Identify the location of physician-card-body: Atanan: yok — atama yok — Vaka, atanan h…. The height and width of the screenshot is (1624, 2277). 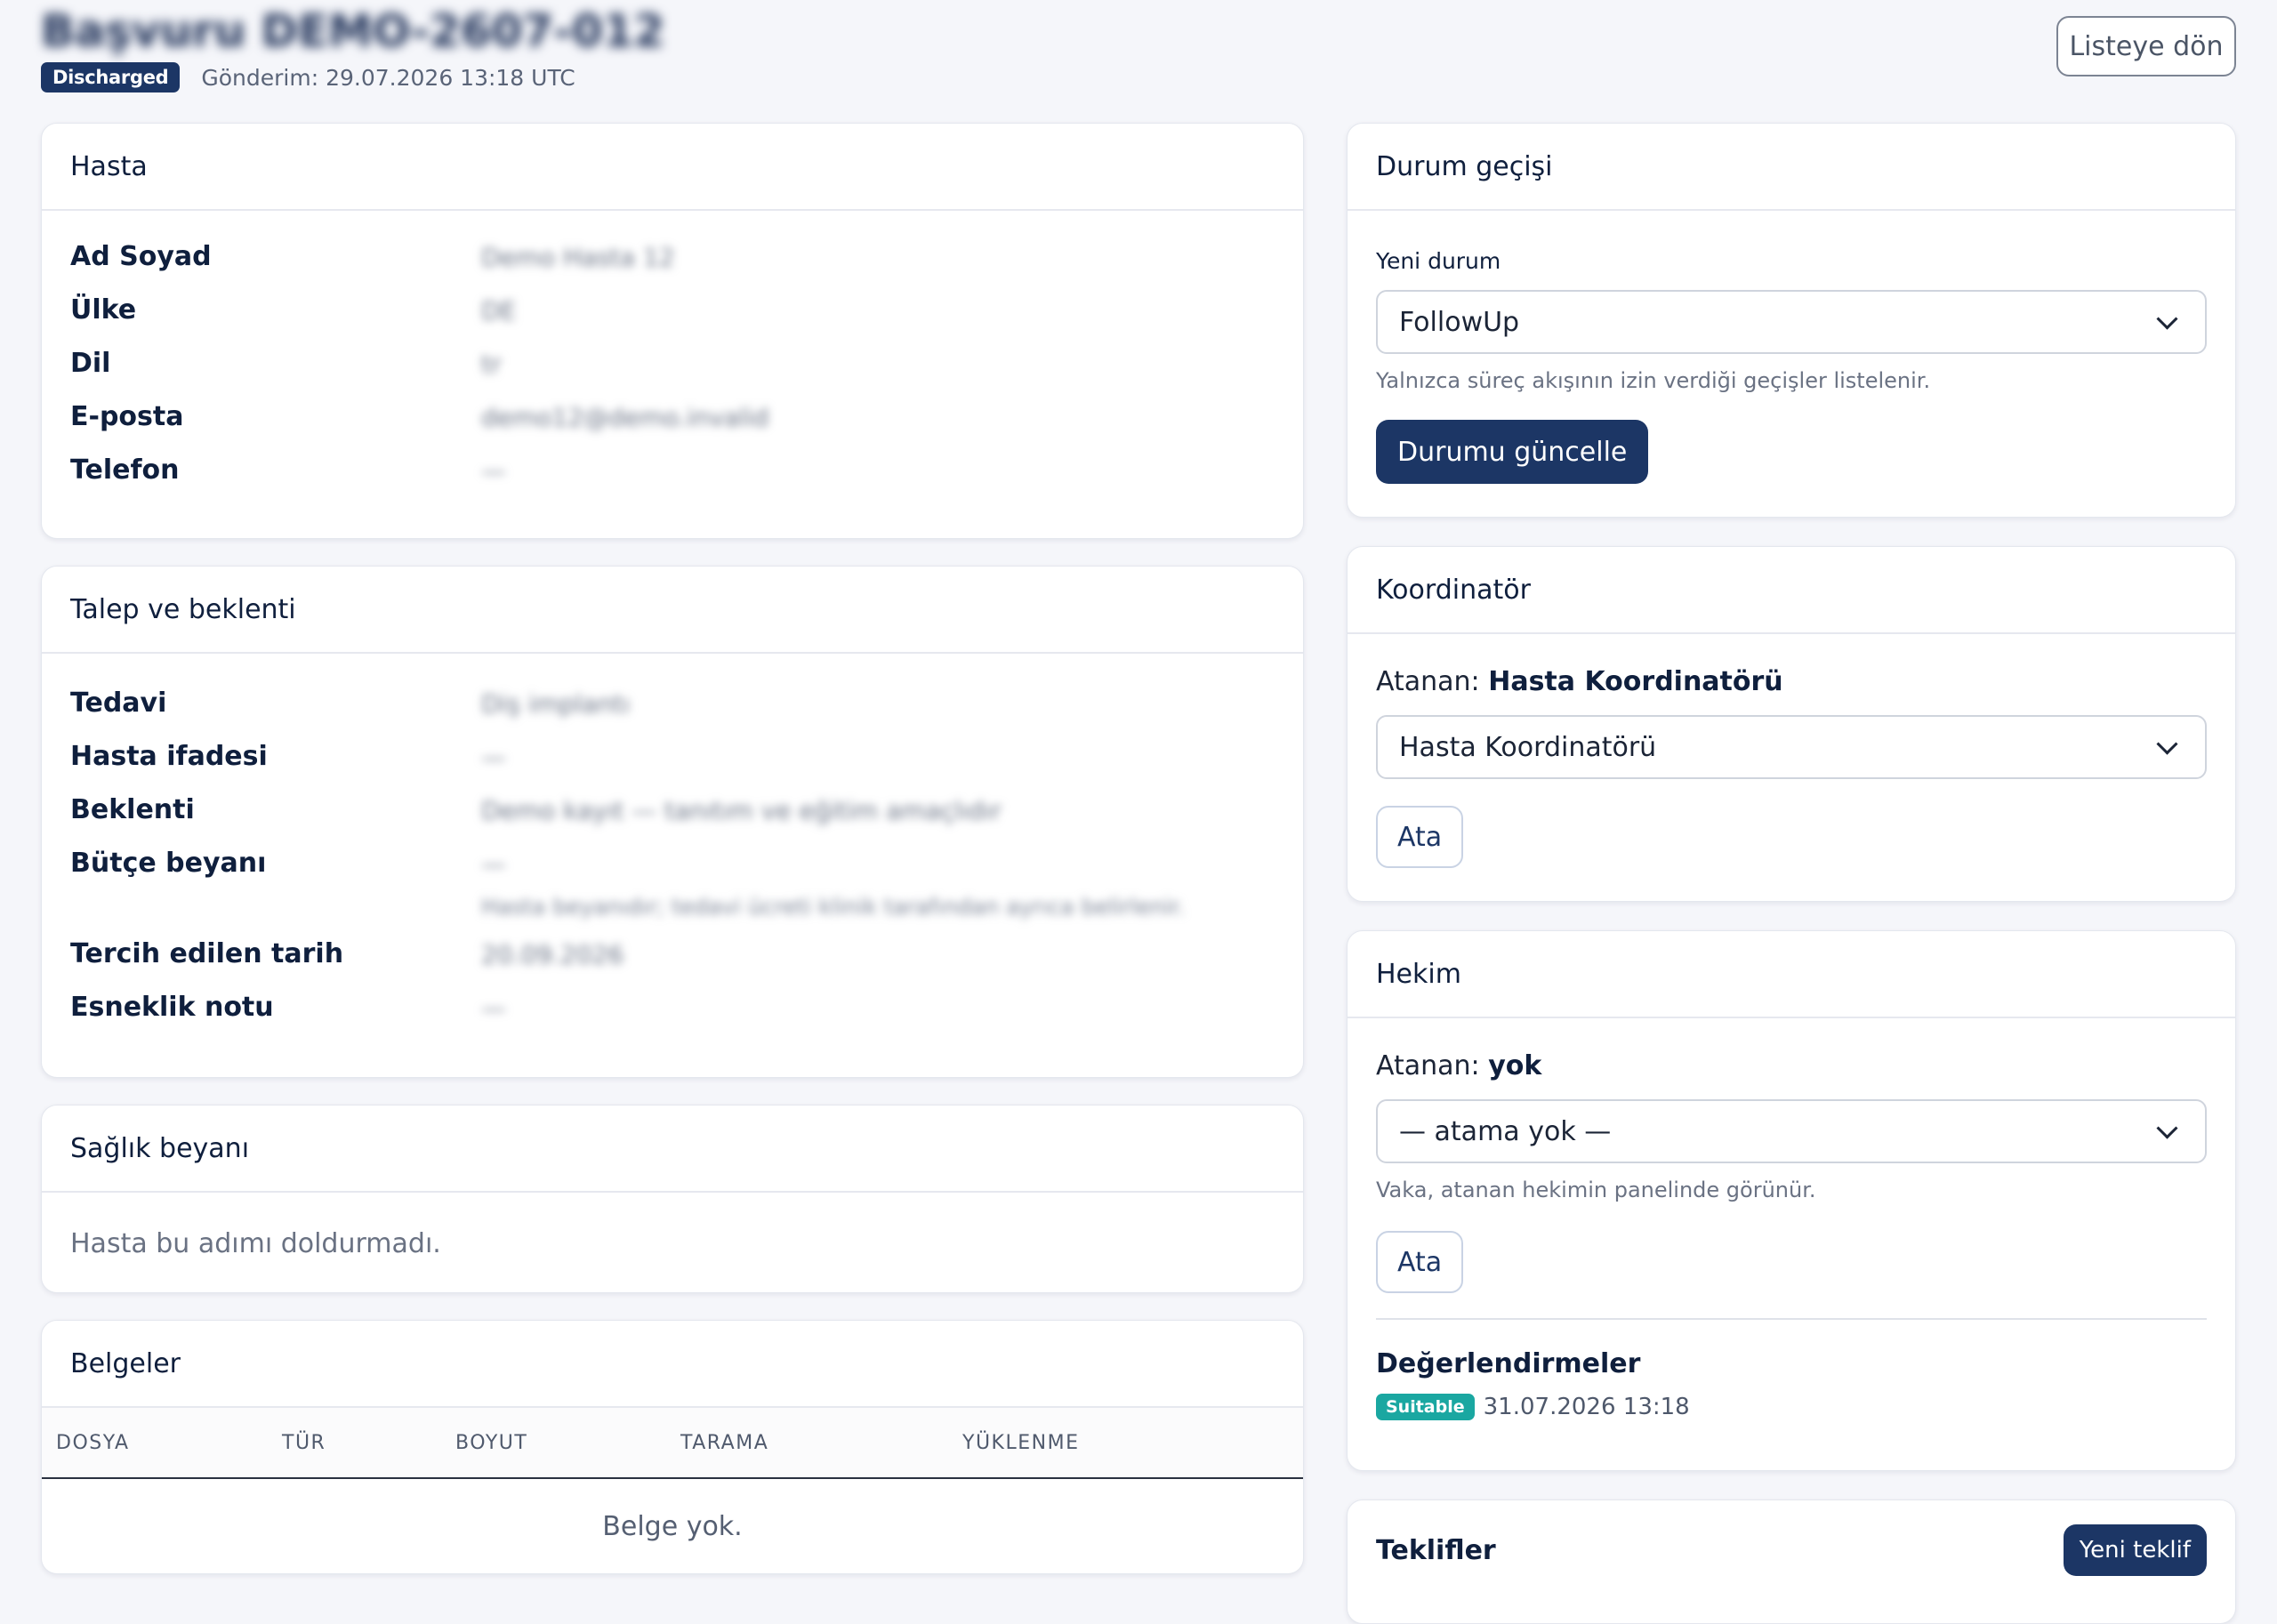
(1791, 1234).